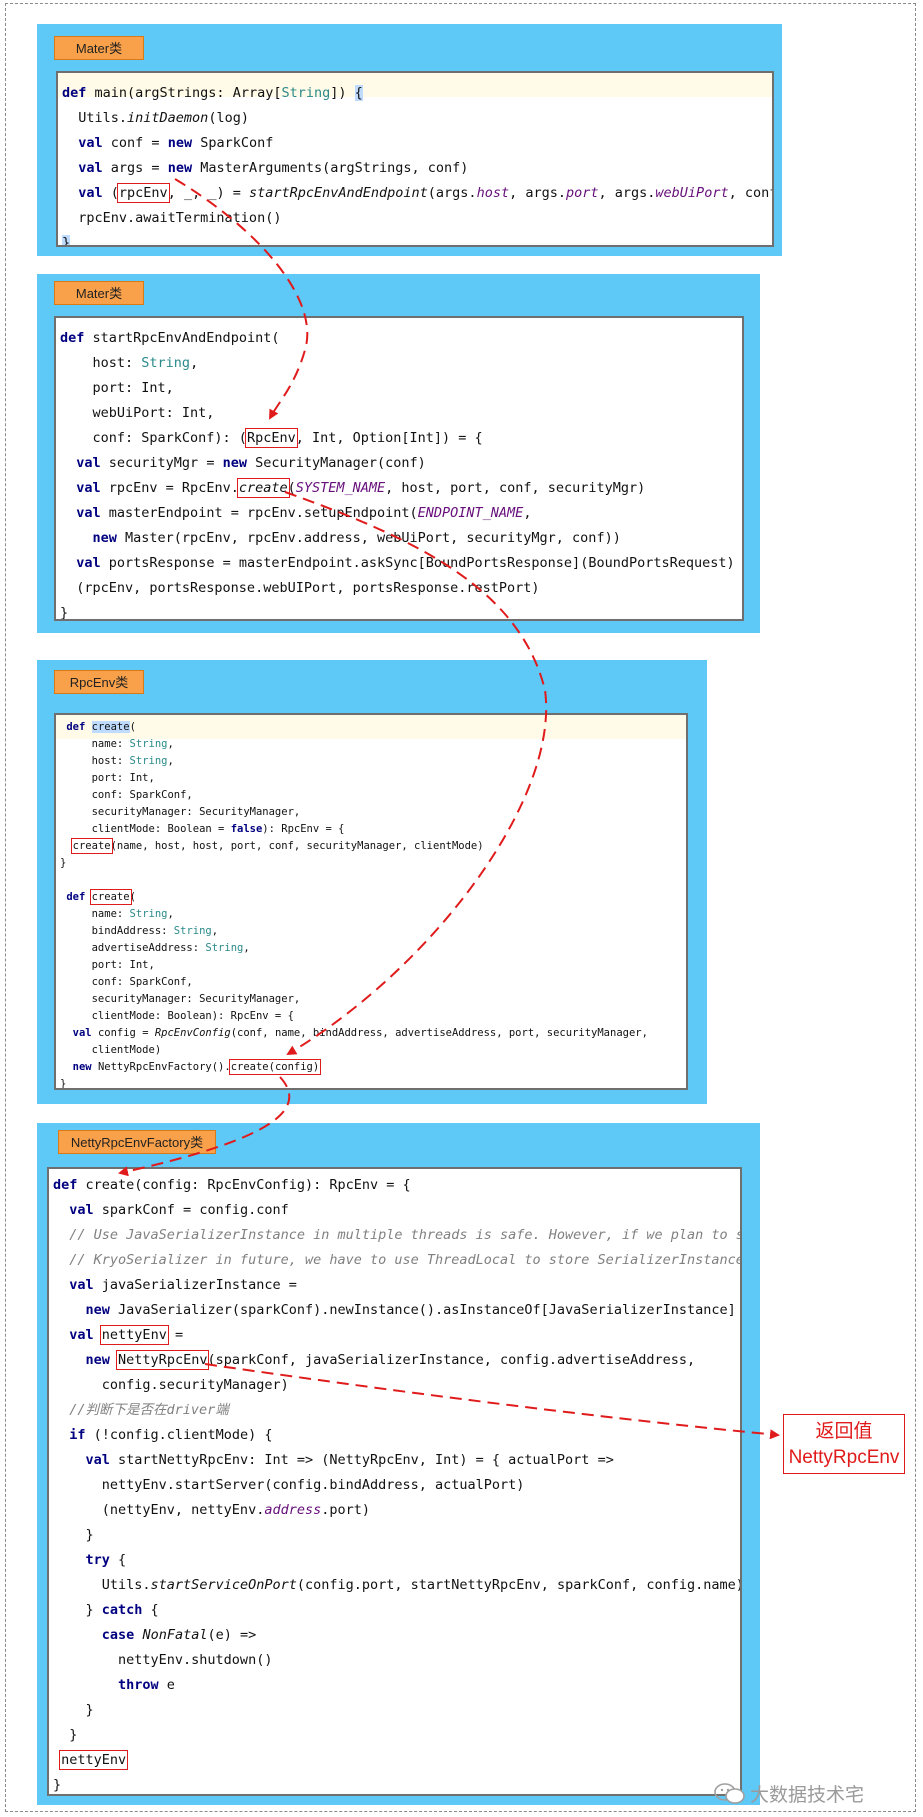 This screenshot has height=1817, width=923. I want to click on arrow-create-to-rpcenv-create, so click(416, 773).